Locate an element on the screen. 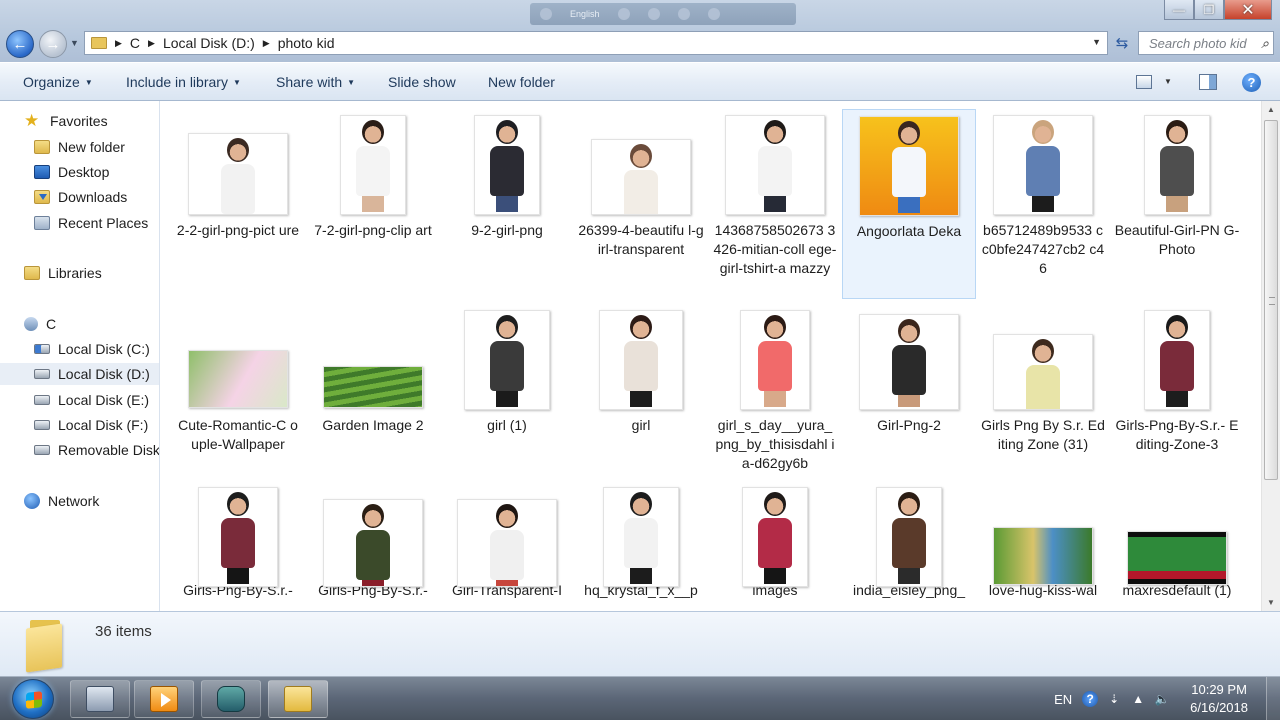  clock: 10:29 PM 6/16/2018 is located at coordinates (1219, 699).